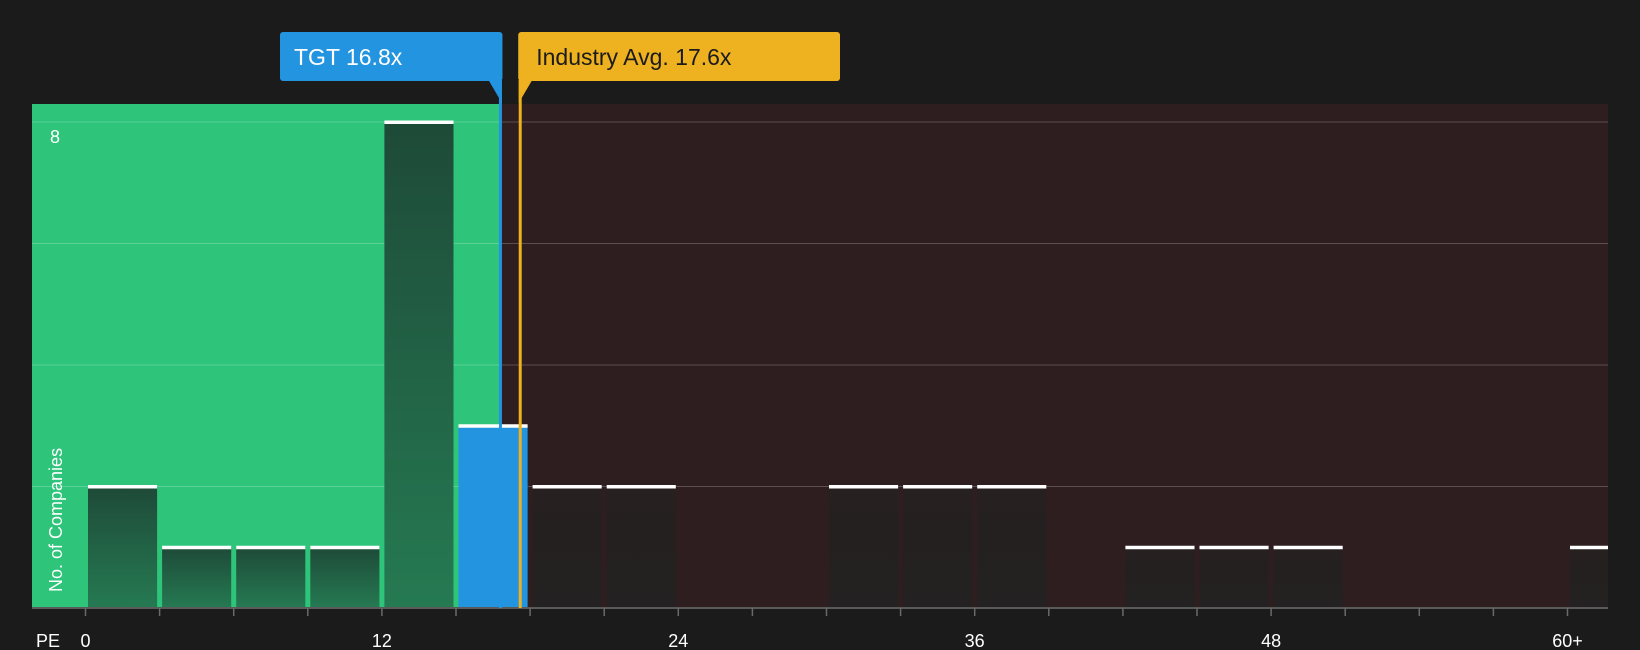  Describe the element at coordinates (703, 57) in the screenshot. I see `industry-pe-value: 17.6x` at that location.